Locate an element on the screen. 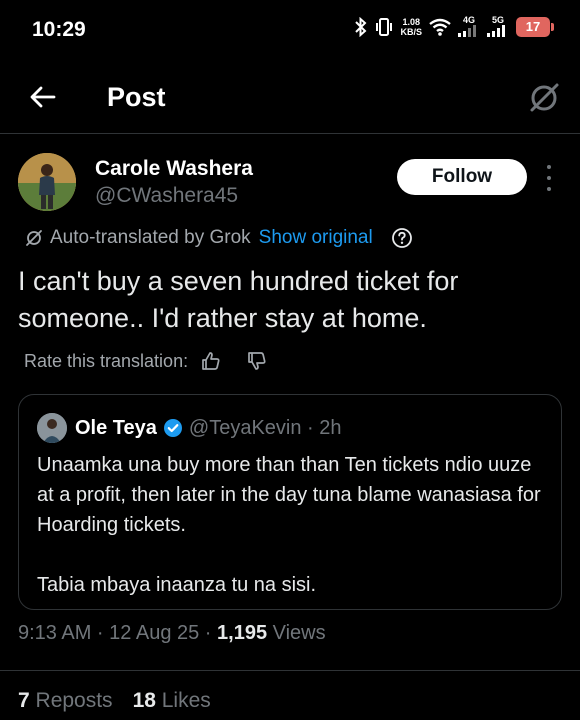  network-4g-label: 4G is located at coordinates (468, 20).